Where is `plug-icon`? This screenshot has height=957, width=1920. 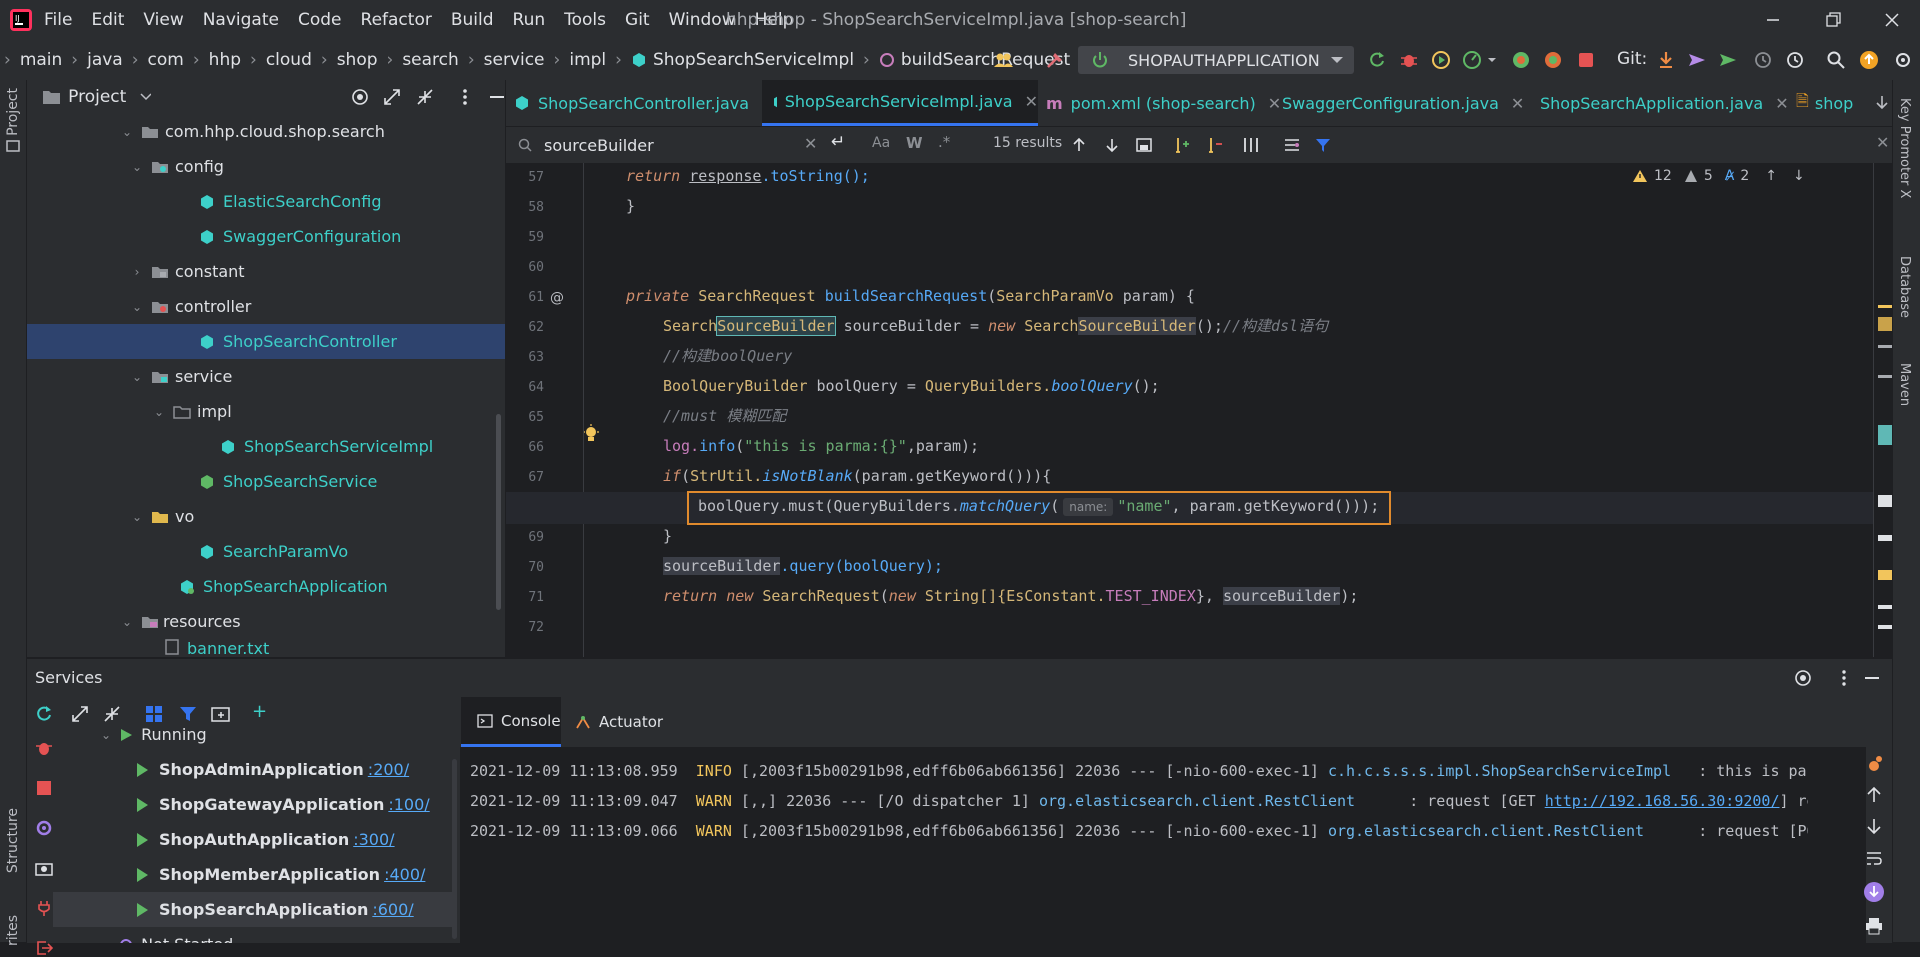 plug-icon is located at coordinates (44, 908).